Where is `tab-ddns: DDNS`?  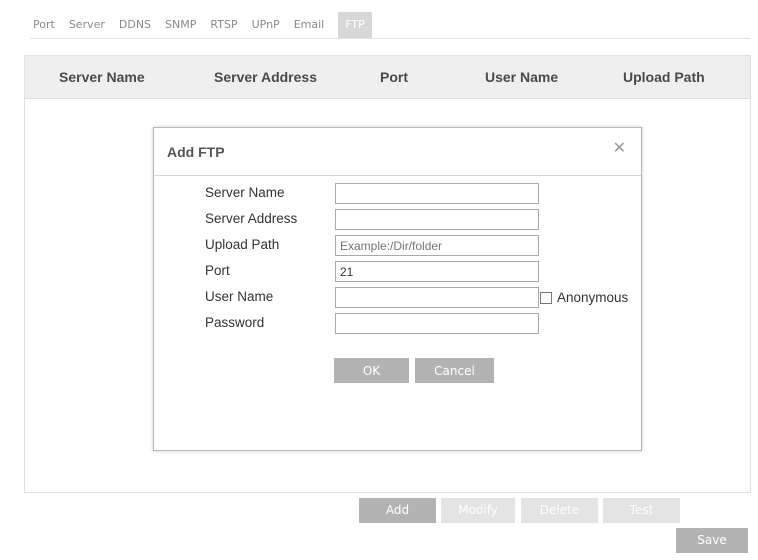 tab-ddns: DDNS is located at coordinates (135, 25).